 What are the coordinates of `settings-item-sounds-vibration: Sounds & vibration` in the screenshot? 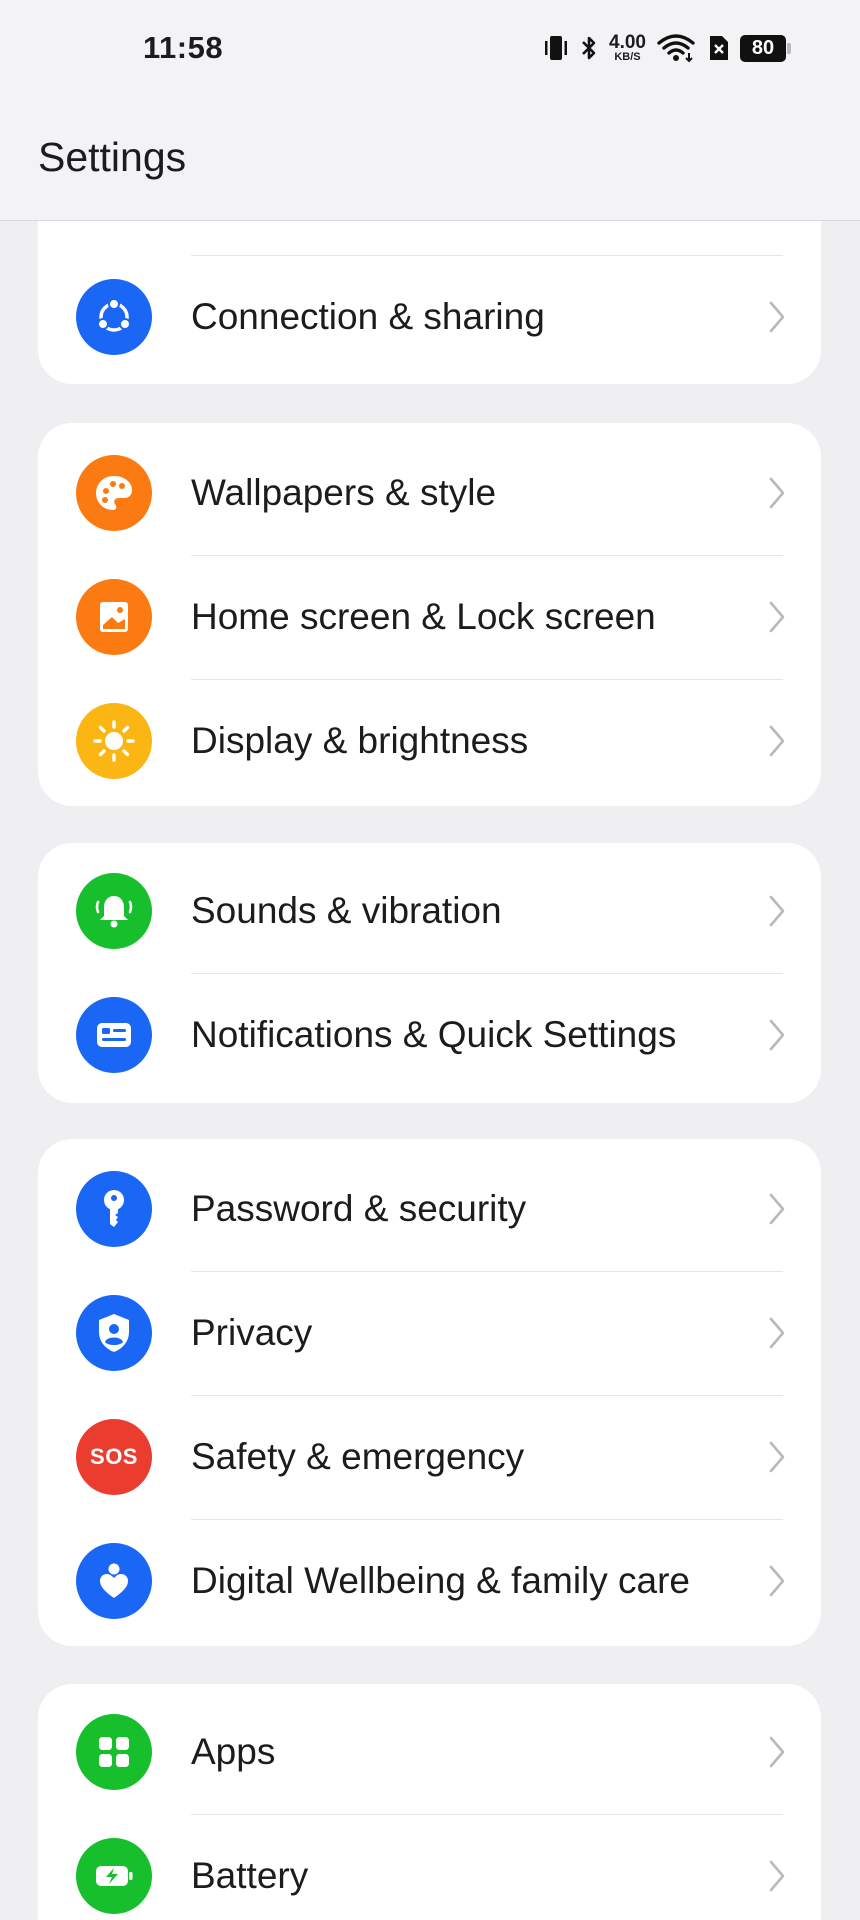 It's located at (429, 911).